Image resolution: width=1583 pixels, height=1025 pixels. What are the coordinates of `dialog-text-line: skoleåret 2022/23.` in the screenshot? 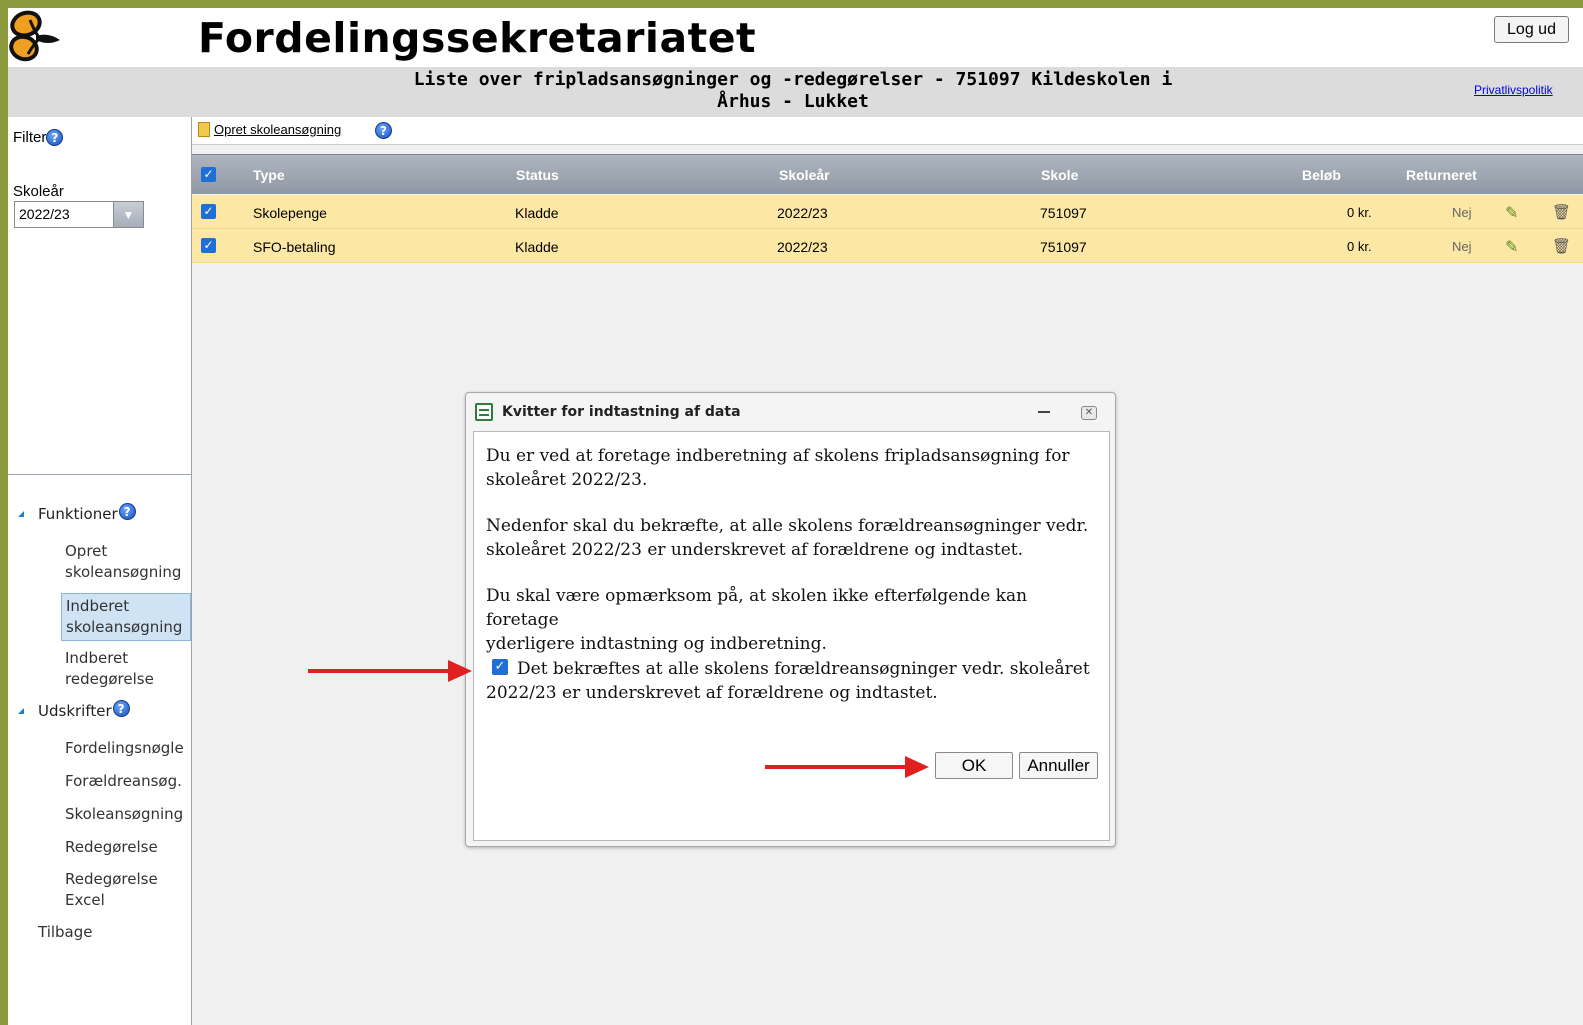 It's located at (567, 480).